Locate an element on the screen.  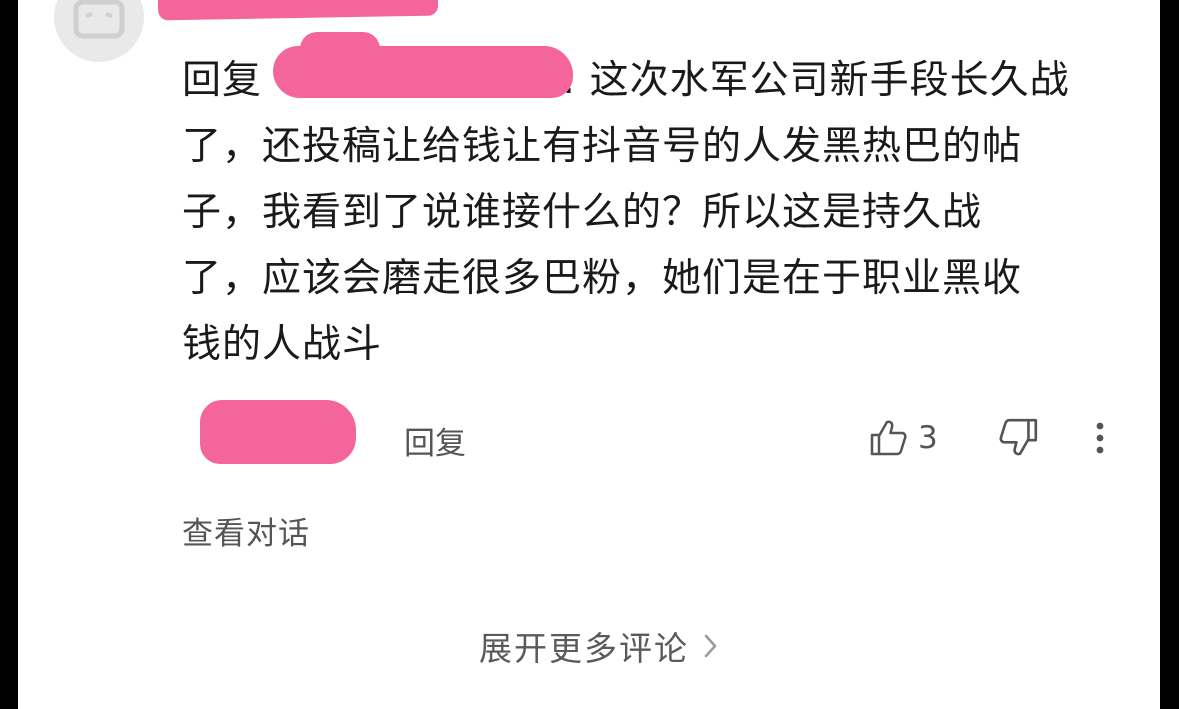
thumbs-up-icon is located at coordinates (888, 438).